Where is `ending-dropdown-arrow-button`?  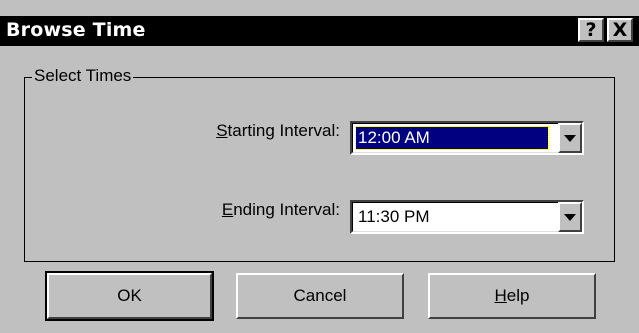
ending-dropdown-arrow-button is located at coordinates (570, 217).